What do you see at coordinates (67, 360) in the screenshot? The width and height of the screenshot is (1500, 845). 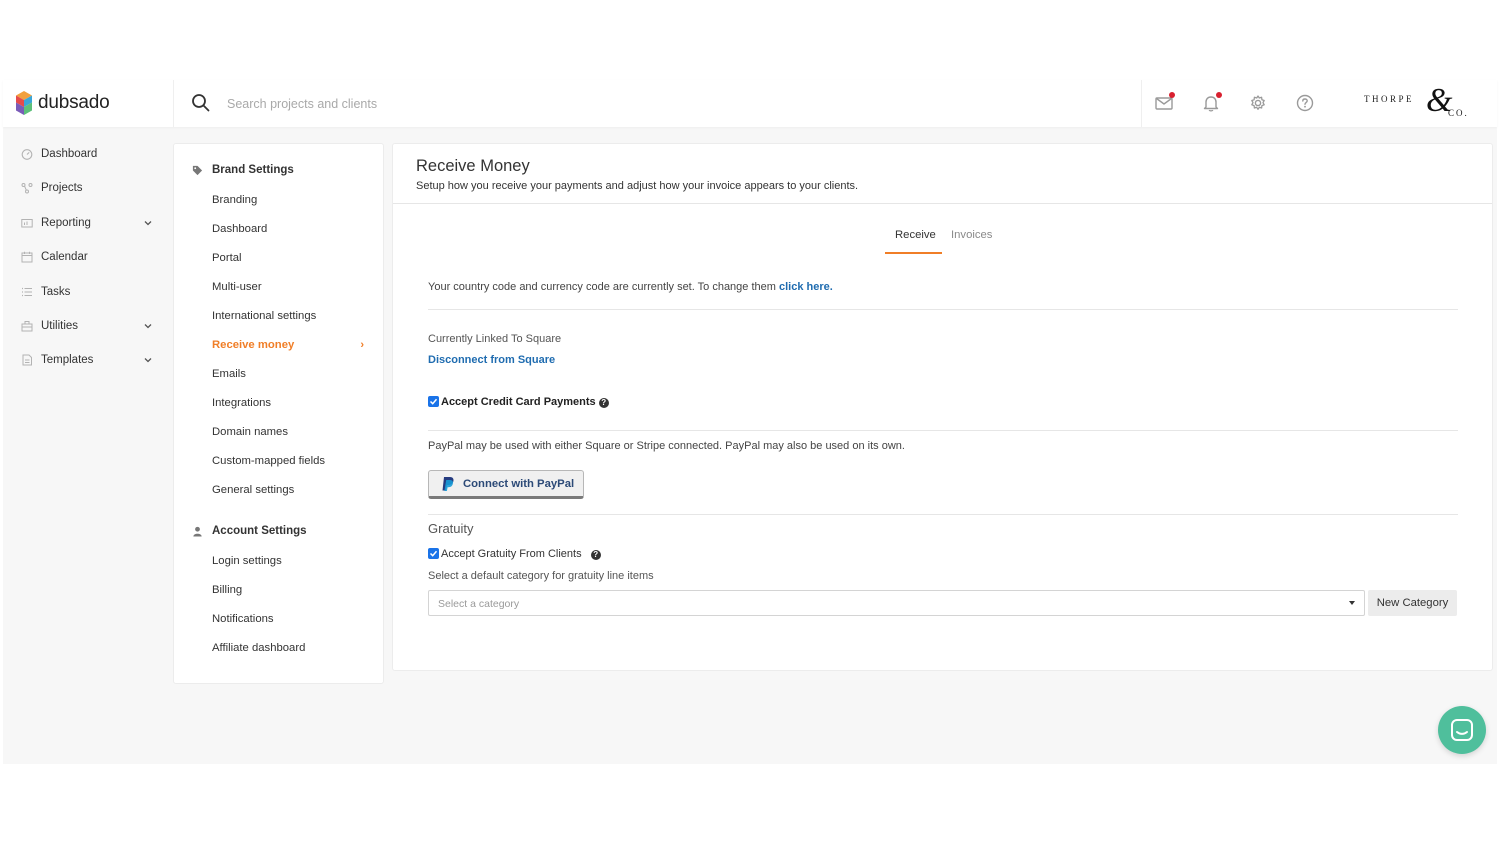 I see `nav-item-label: Templates` at bounding box center [67, 360].